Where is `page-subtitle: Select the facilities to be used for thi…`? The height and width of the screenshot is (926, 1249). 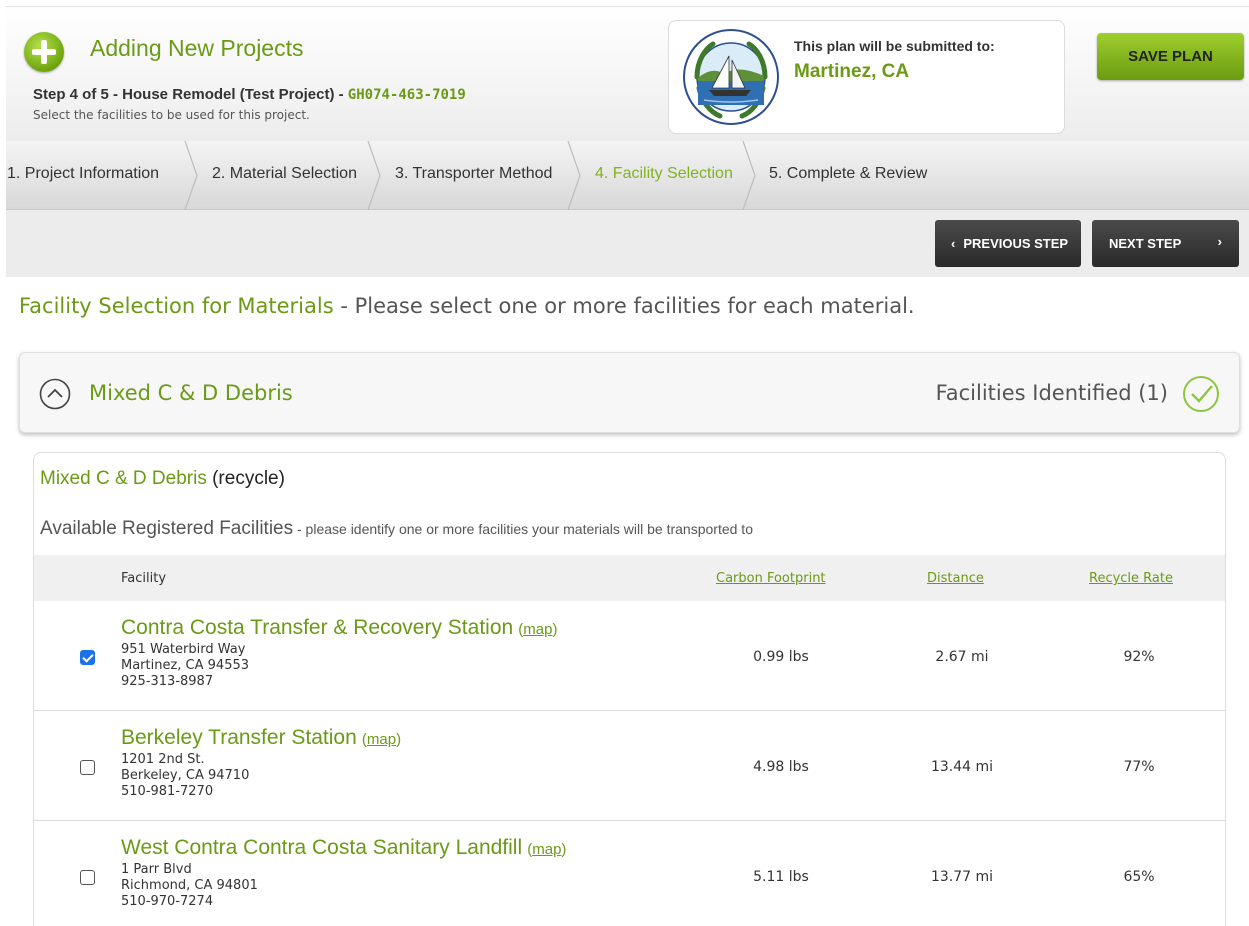 page-subtitle: Select the facilities to be used for thi… is located at coordinates (171, 115).